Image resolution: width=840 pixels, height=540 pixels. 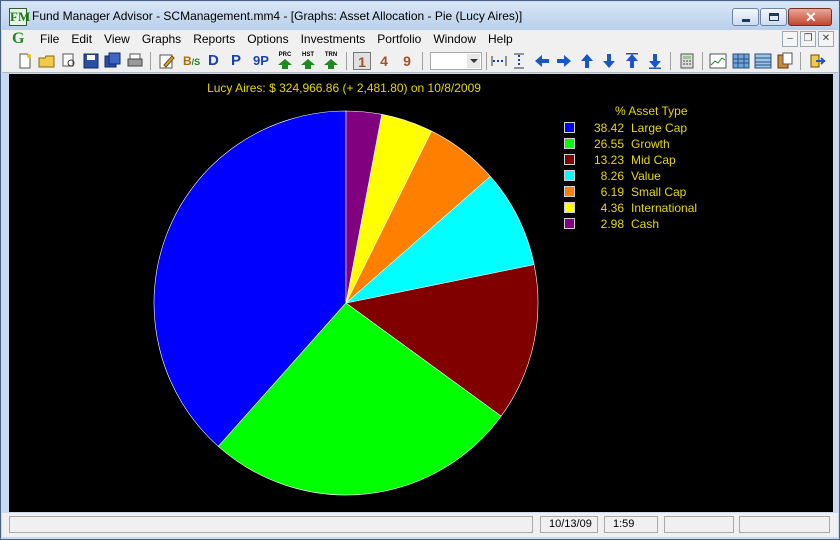 What do you see at coordinates (519, 61) in the screenshot?
I see `expand-vertical-icon` at bounding box center [519, 61].